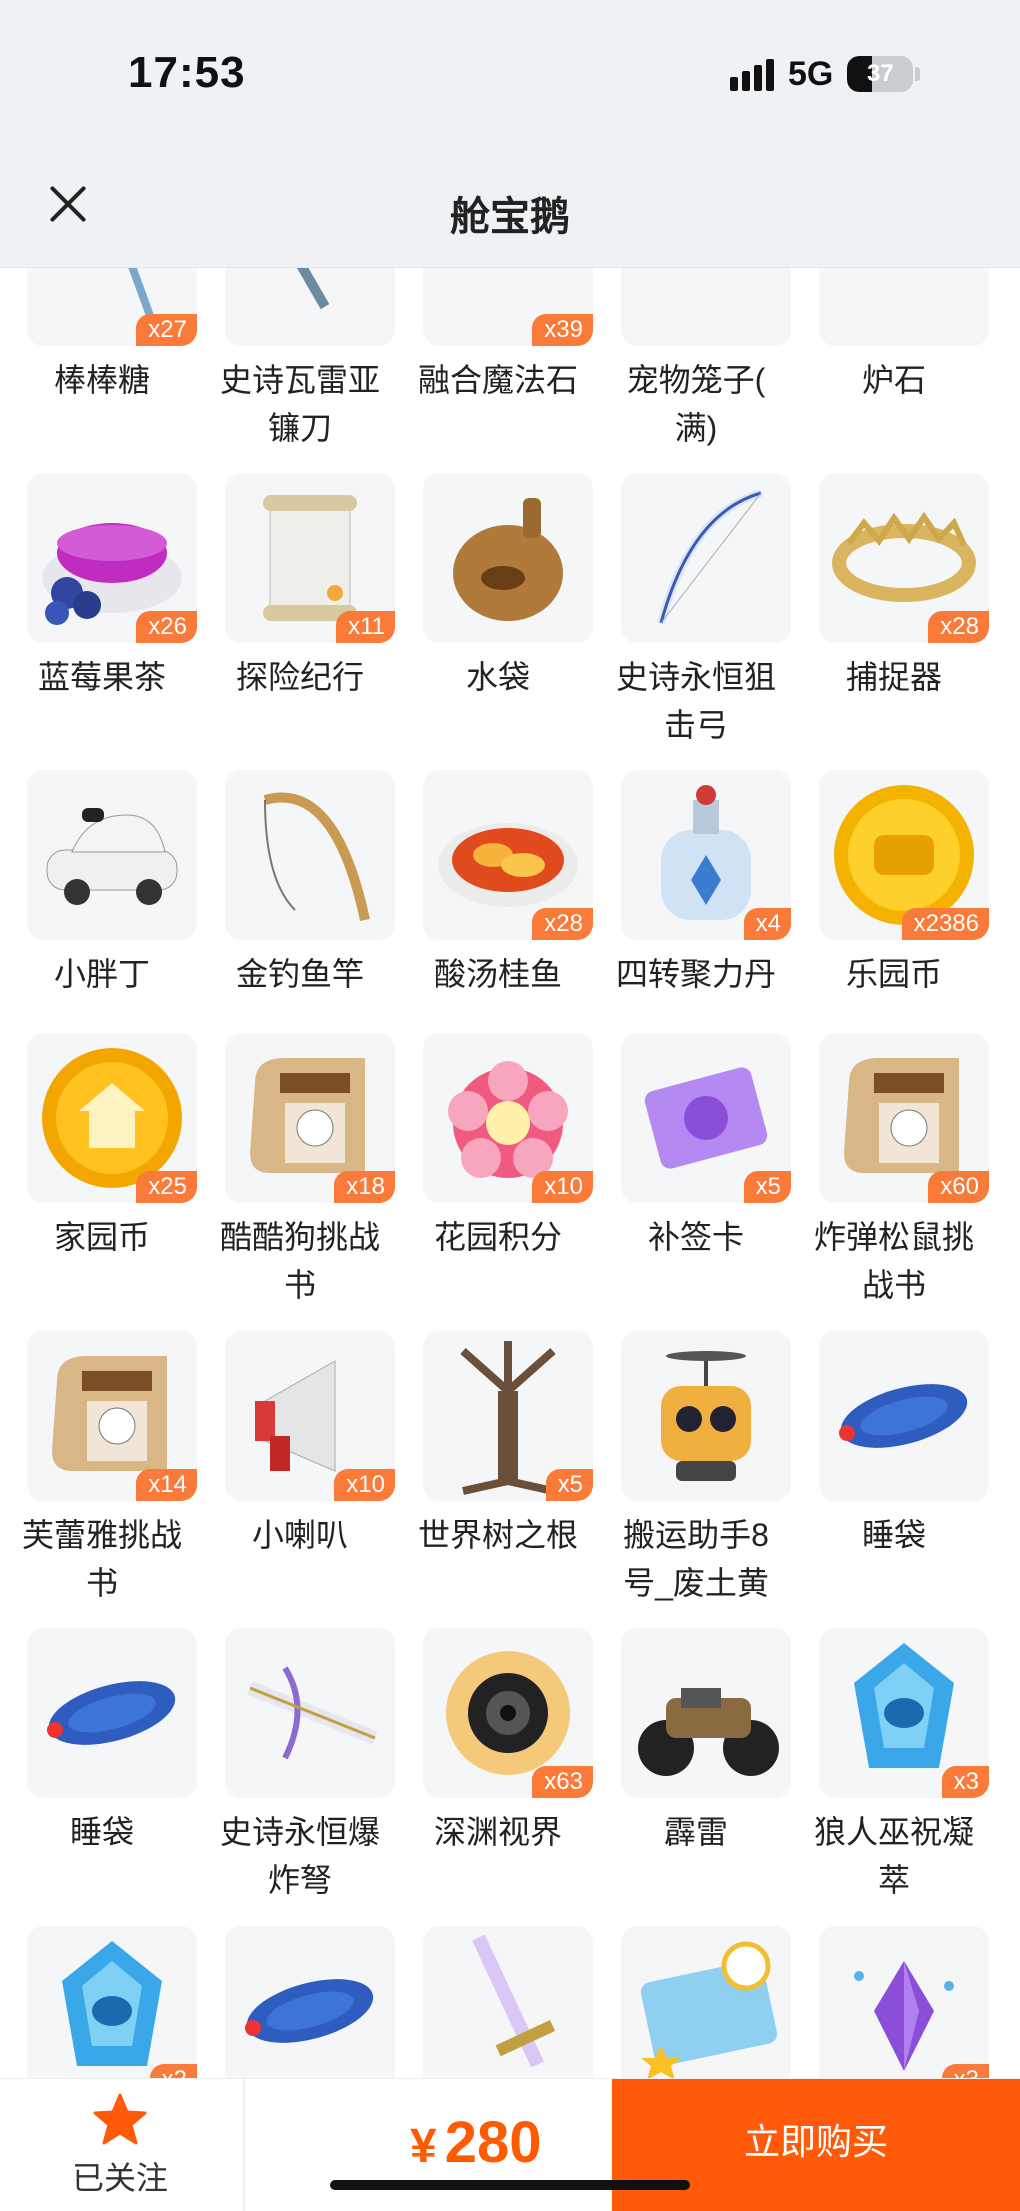 This screenshot has height=2211, width=1020. What do you see at coordinates (112, 307) in the screenshot?
I see `item-tile: x27` at bounding box center [112, 307].